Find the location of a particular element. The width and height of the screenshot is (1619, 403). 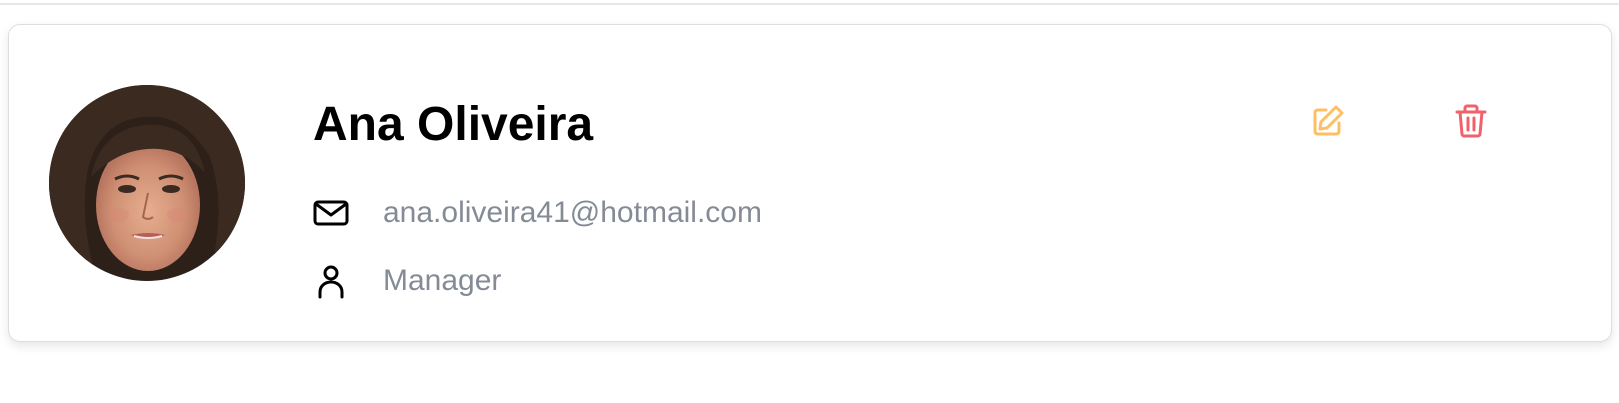

delete-button is located at coordinates (1471, 123).